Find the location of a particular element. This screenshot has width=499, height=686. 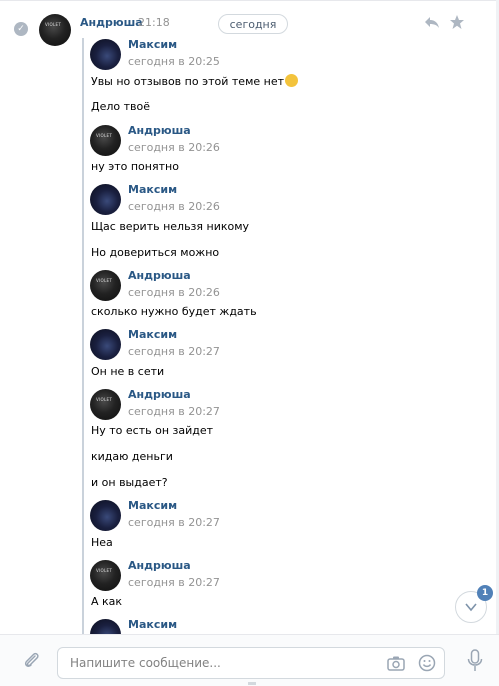

message-text: Увы но отзывов по этой теме нет is located at coordinates (194, 81).